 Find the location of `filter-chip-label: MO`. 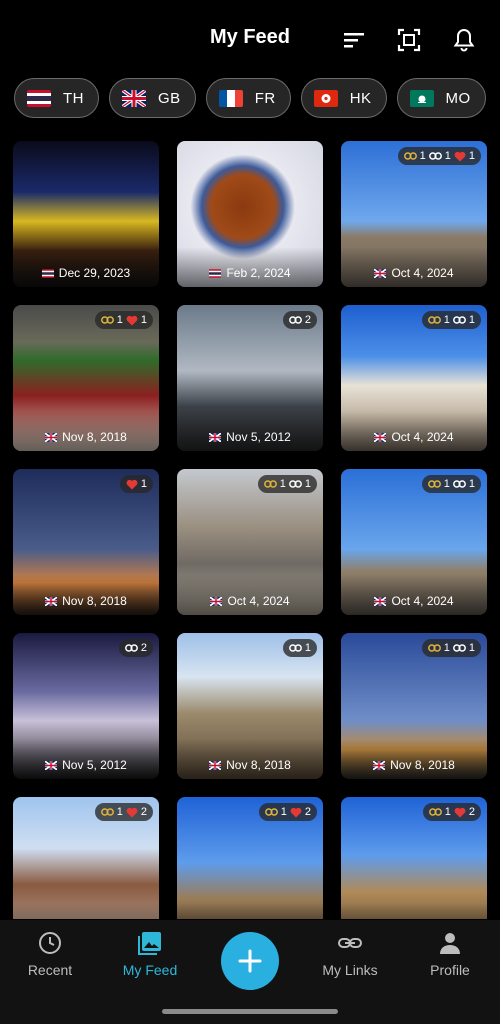

filter-chip-label: MO is located at coordinates (458, 98).